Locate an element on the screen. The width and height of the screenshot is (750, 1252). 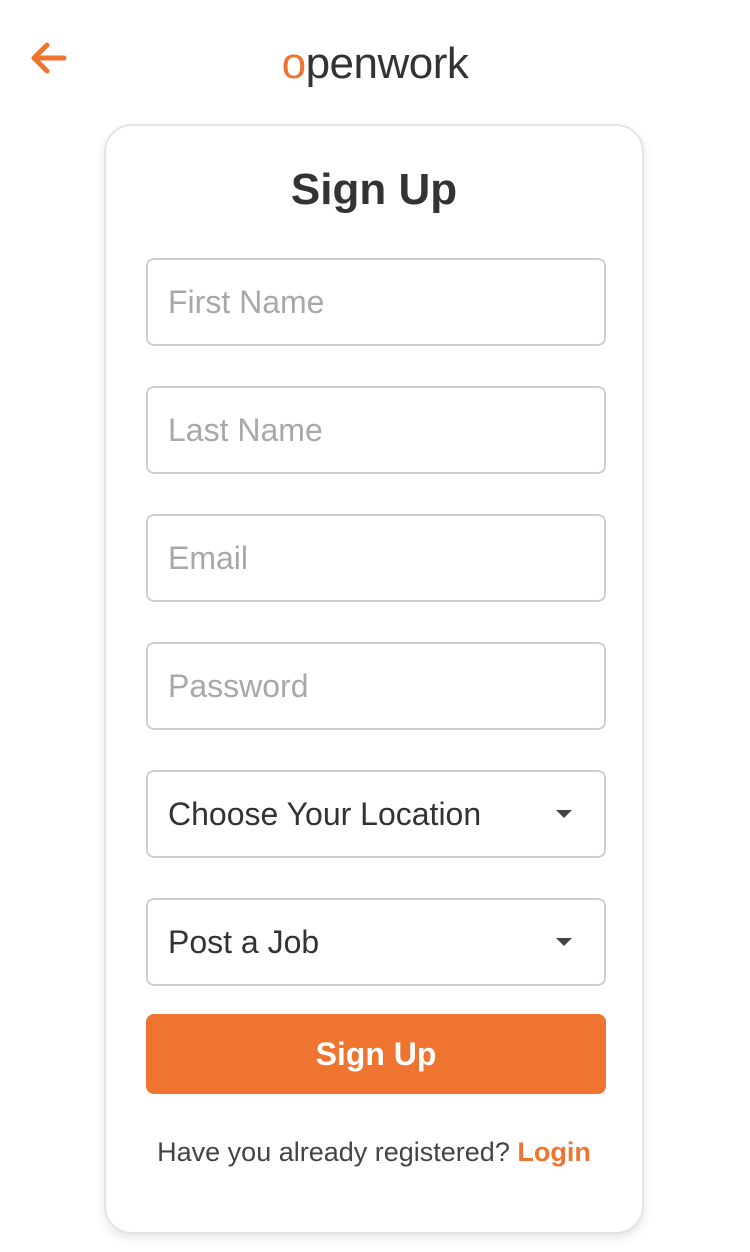
role-select: Post a Job is located at coordinates (376, 942).